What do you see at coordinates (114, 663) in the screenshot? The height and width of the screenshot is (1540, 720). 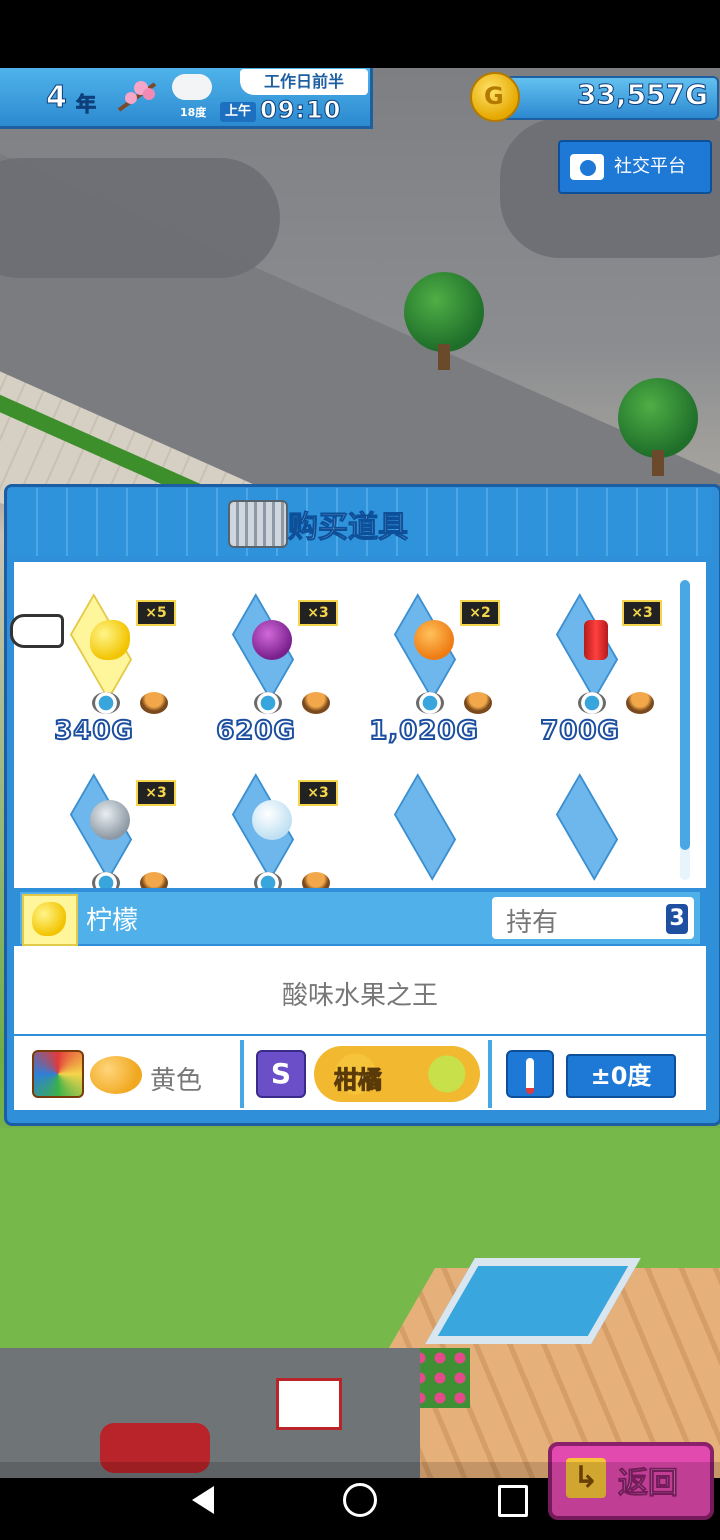 I see `item-slot-lemon: ×5 340G` at bounding box center [114, 663].